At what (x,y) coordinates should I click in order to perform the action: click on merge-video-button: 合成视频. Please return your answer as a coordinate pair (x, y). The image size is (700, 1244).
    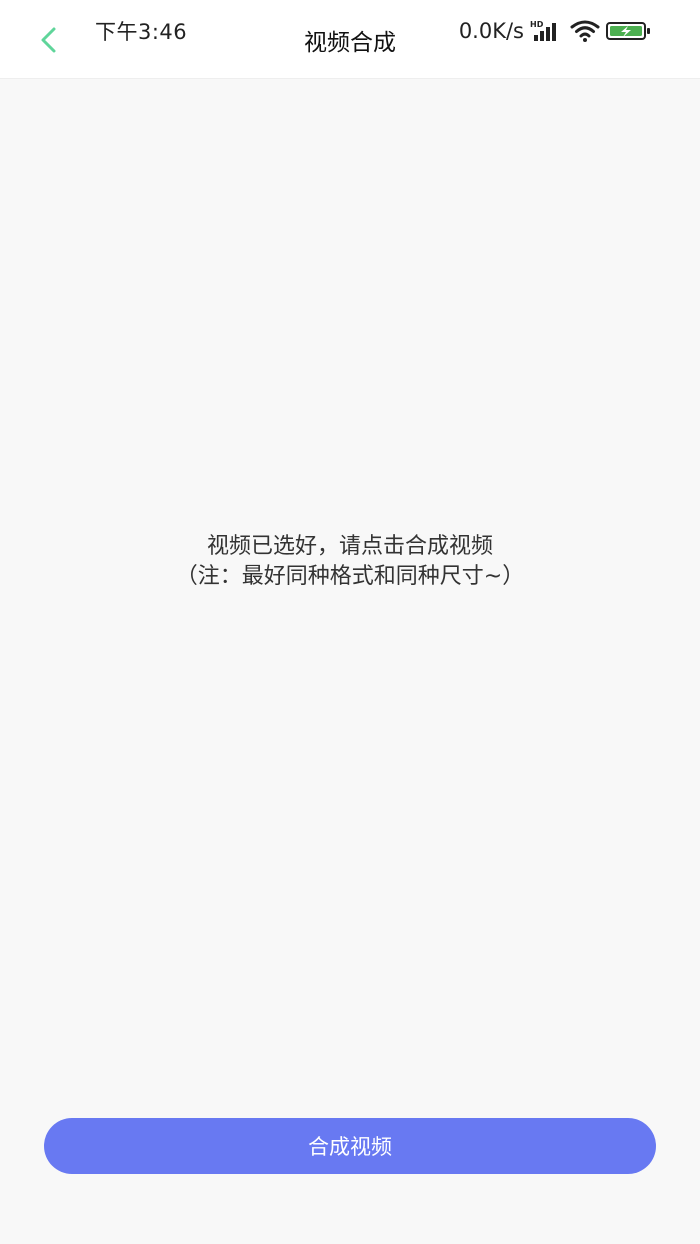
    Looking at the image, I should click on (350, 1146).